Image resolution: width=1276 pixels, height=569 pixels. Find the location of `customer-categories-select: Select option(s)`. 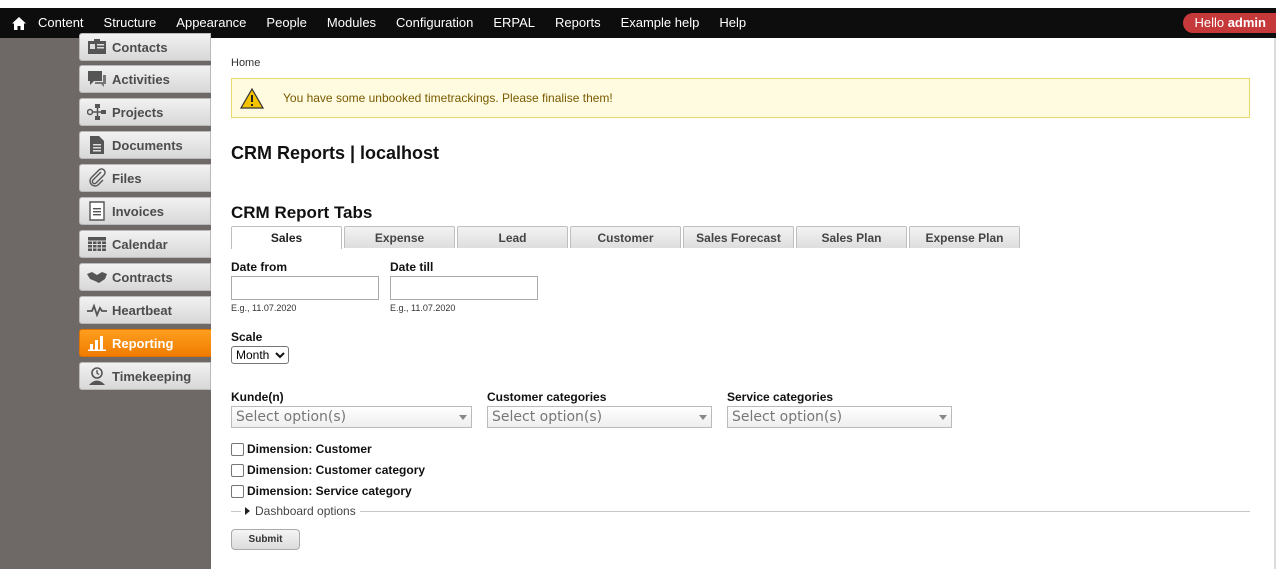

customer-categories-select: Select option(s) is located at coordinates (599, 417).